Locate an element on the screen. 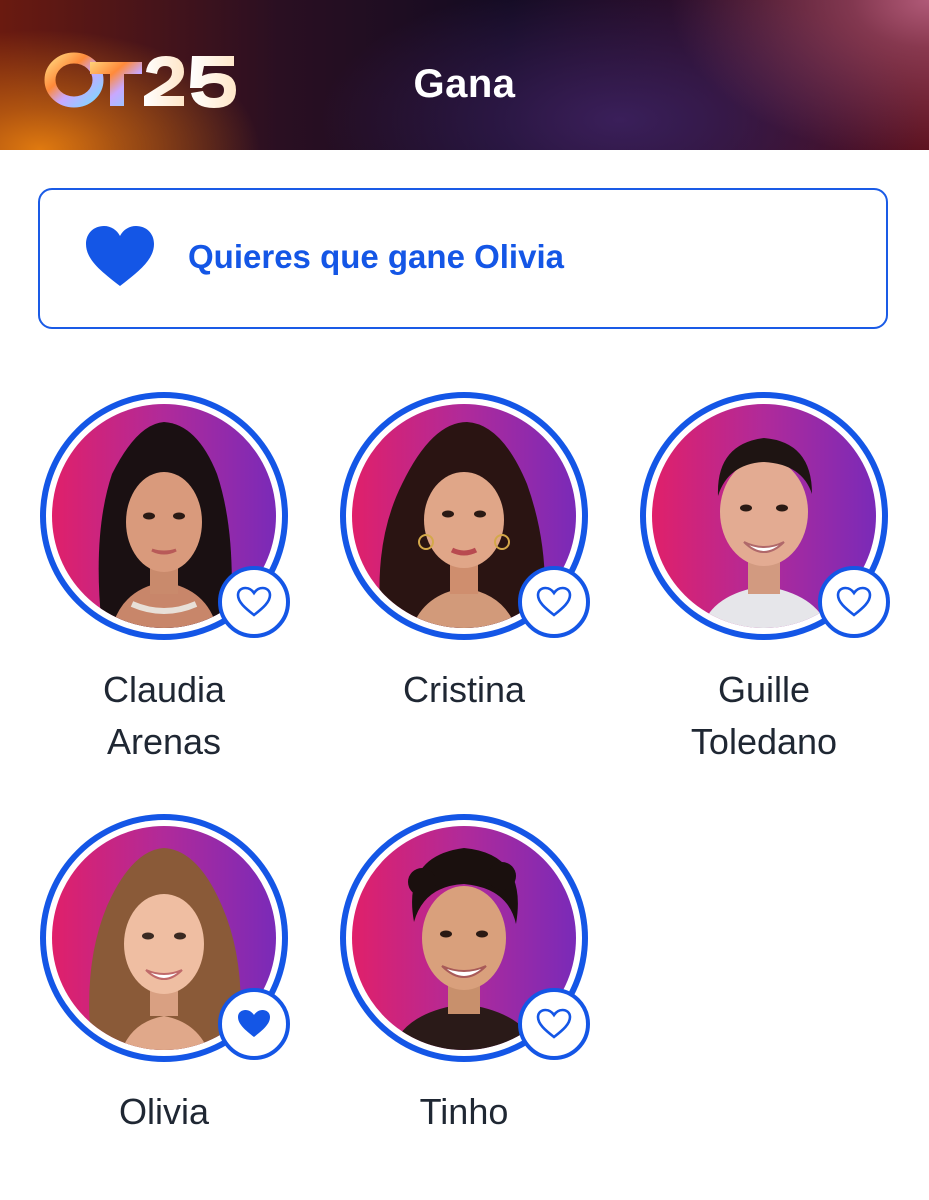 The width and height of the screenshot is (929, 1200). contestant-name: Claudia Arenas is located at coordinates (164, 715).